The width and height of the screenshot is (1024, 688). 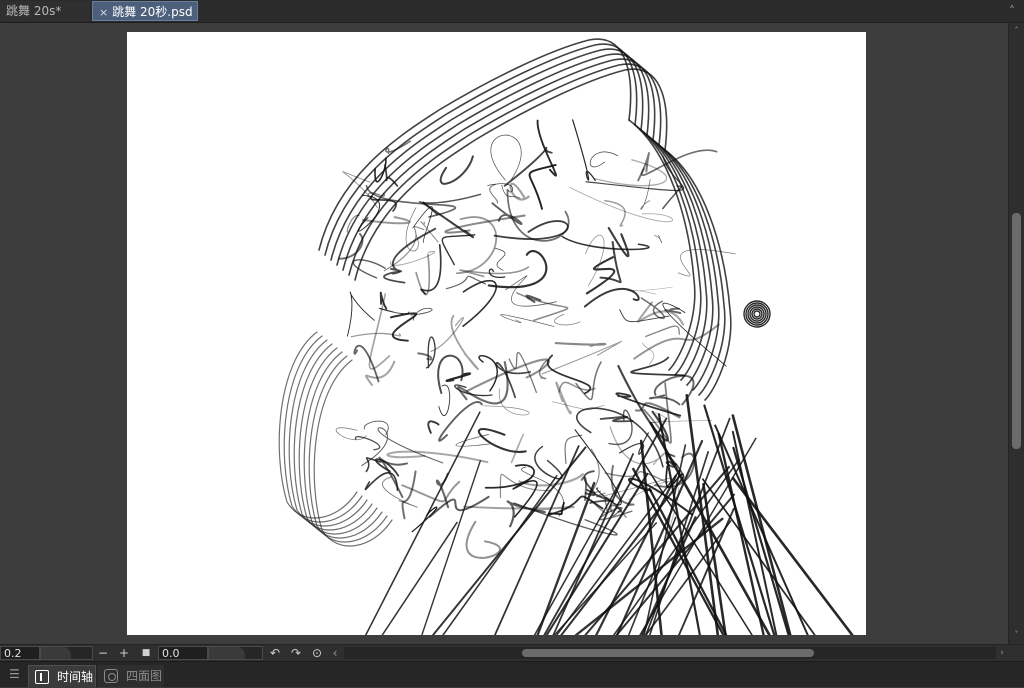 I want to click on scroll-right-icon: ›, so click(x=1002, y=653).